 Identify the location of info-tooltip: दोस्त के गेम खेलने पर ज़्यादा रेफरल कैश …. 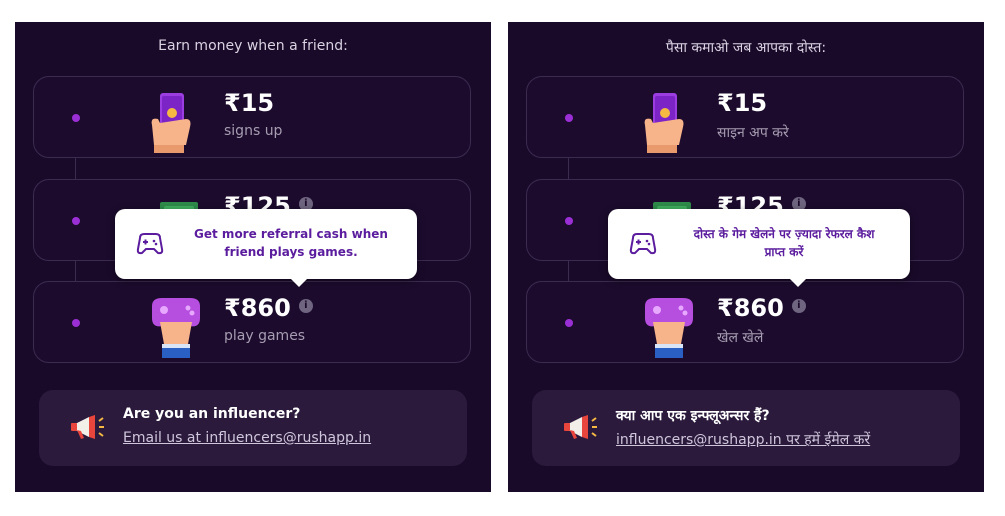
(759, 248).